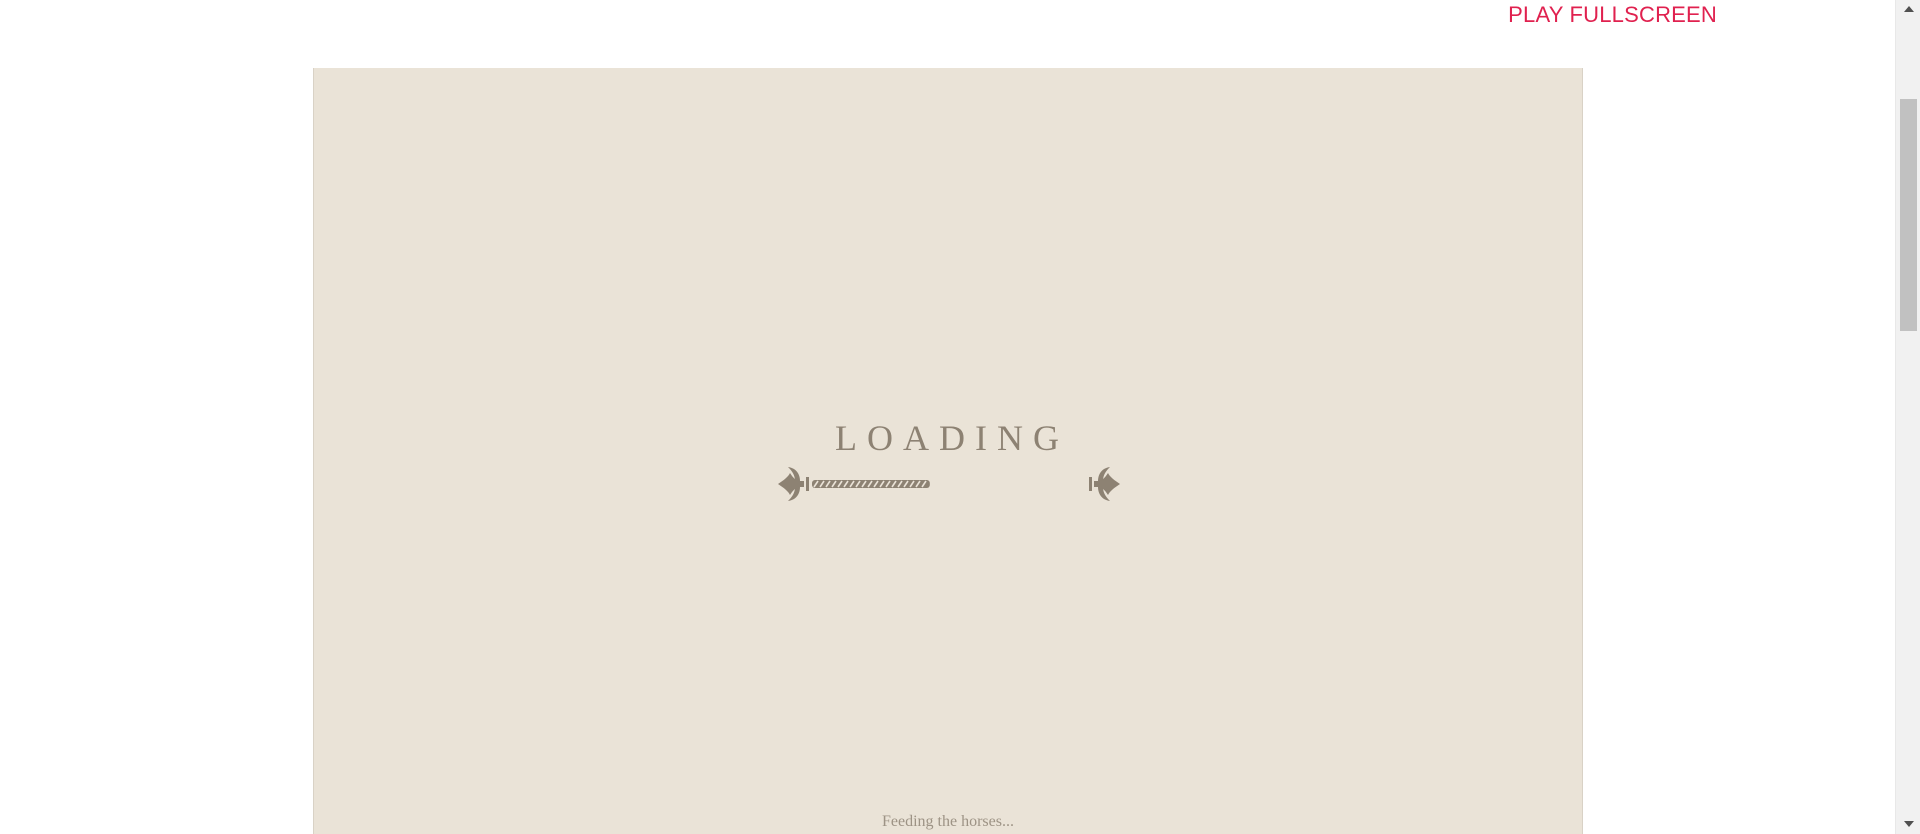 Image resolution: width=1920 pixels, height=834 pixels. I want to click on scroll-down-button, so click(1908, 824).